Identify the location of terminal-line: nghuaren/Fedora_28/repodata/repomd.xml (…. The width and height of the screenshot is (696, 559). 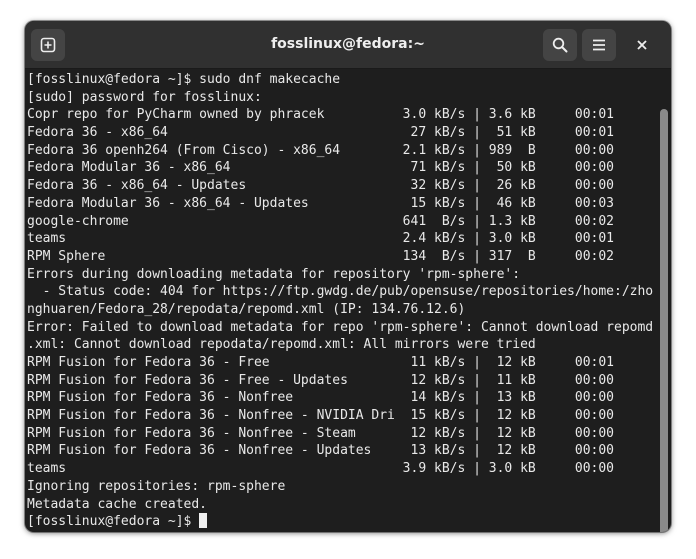
(246, 309).